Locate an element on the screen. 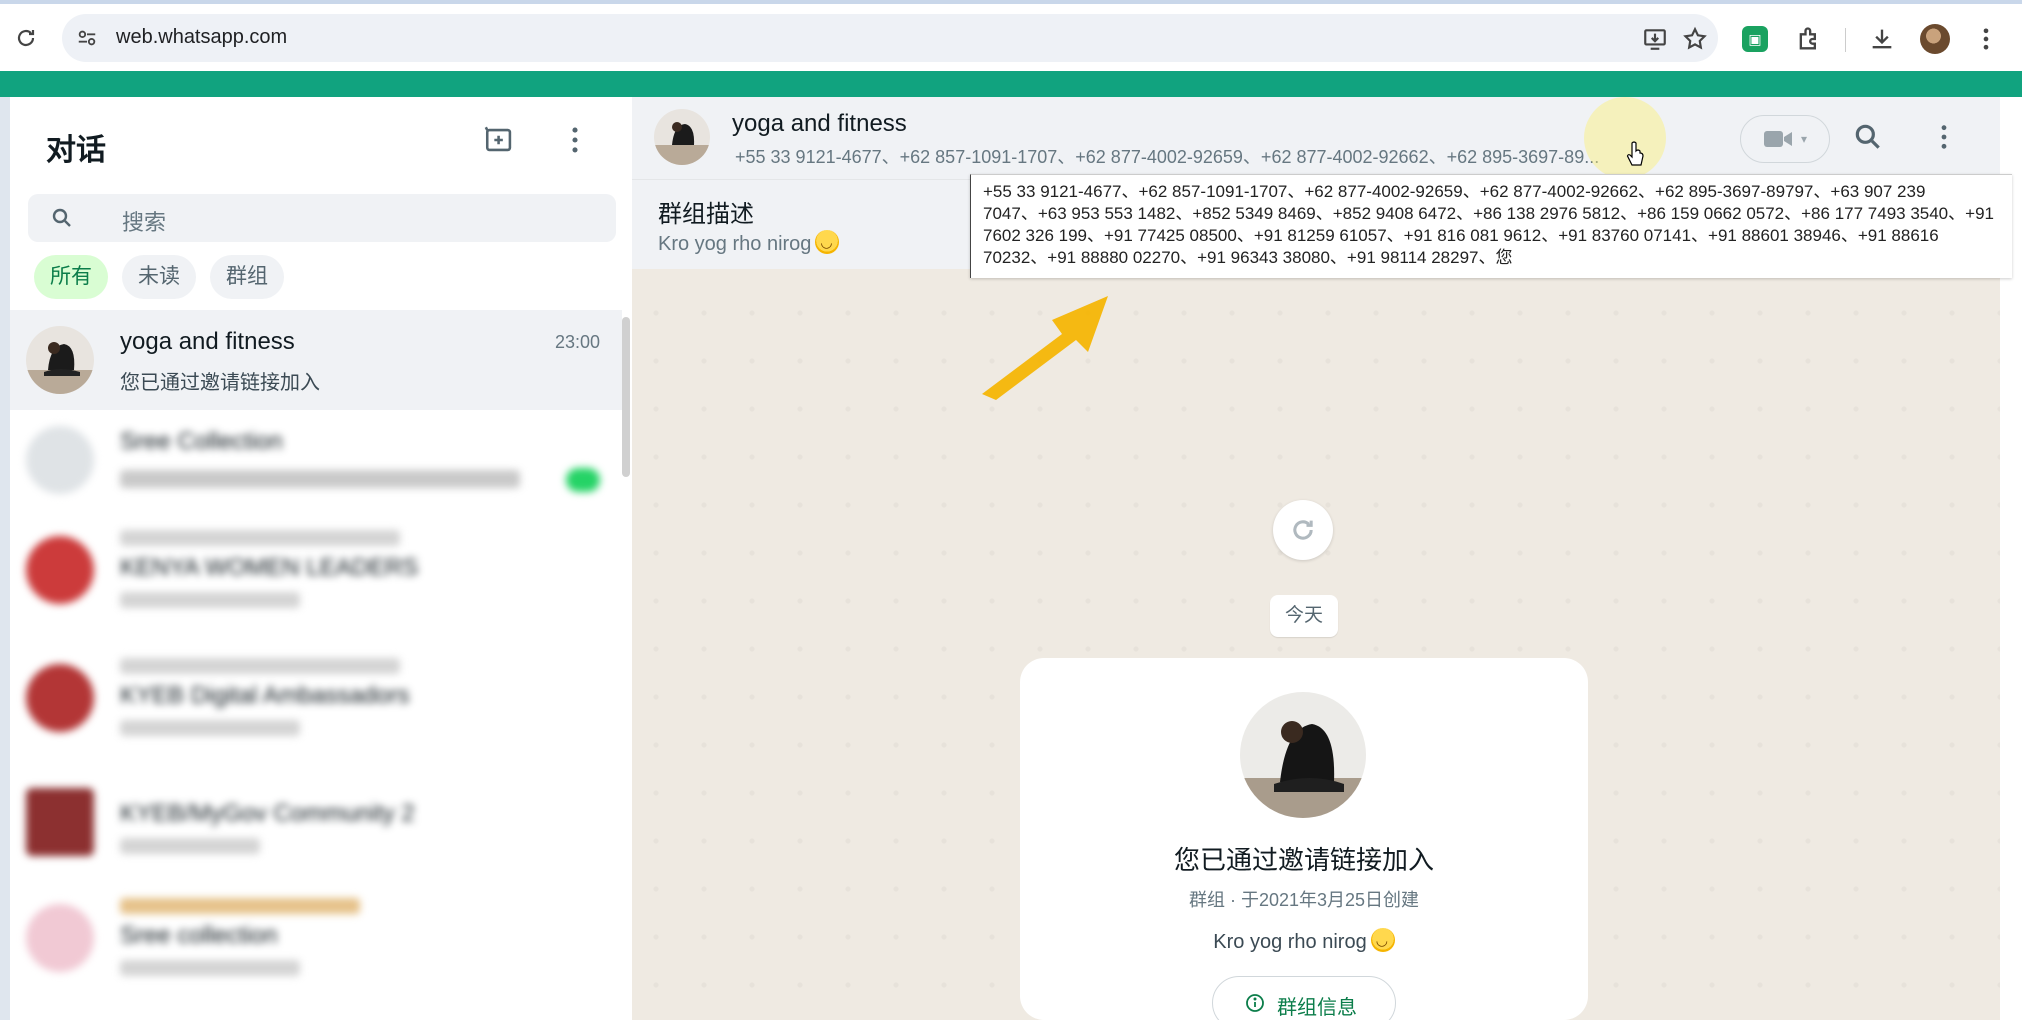 This screenshot has height=1020, width=2022. card-subtitle: 群组 · 于2021年3月25日创建 is located at coordinates (1304, 900).